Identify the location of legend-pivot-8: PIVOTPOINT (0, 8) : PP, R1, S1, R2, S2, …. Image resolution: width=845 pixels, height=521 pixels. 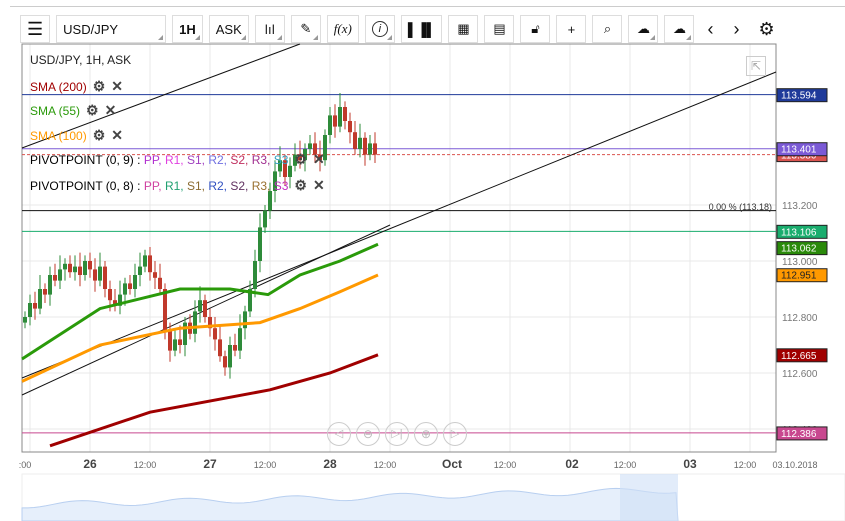
(177, 185).